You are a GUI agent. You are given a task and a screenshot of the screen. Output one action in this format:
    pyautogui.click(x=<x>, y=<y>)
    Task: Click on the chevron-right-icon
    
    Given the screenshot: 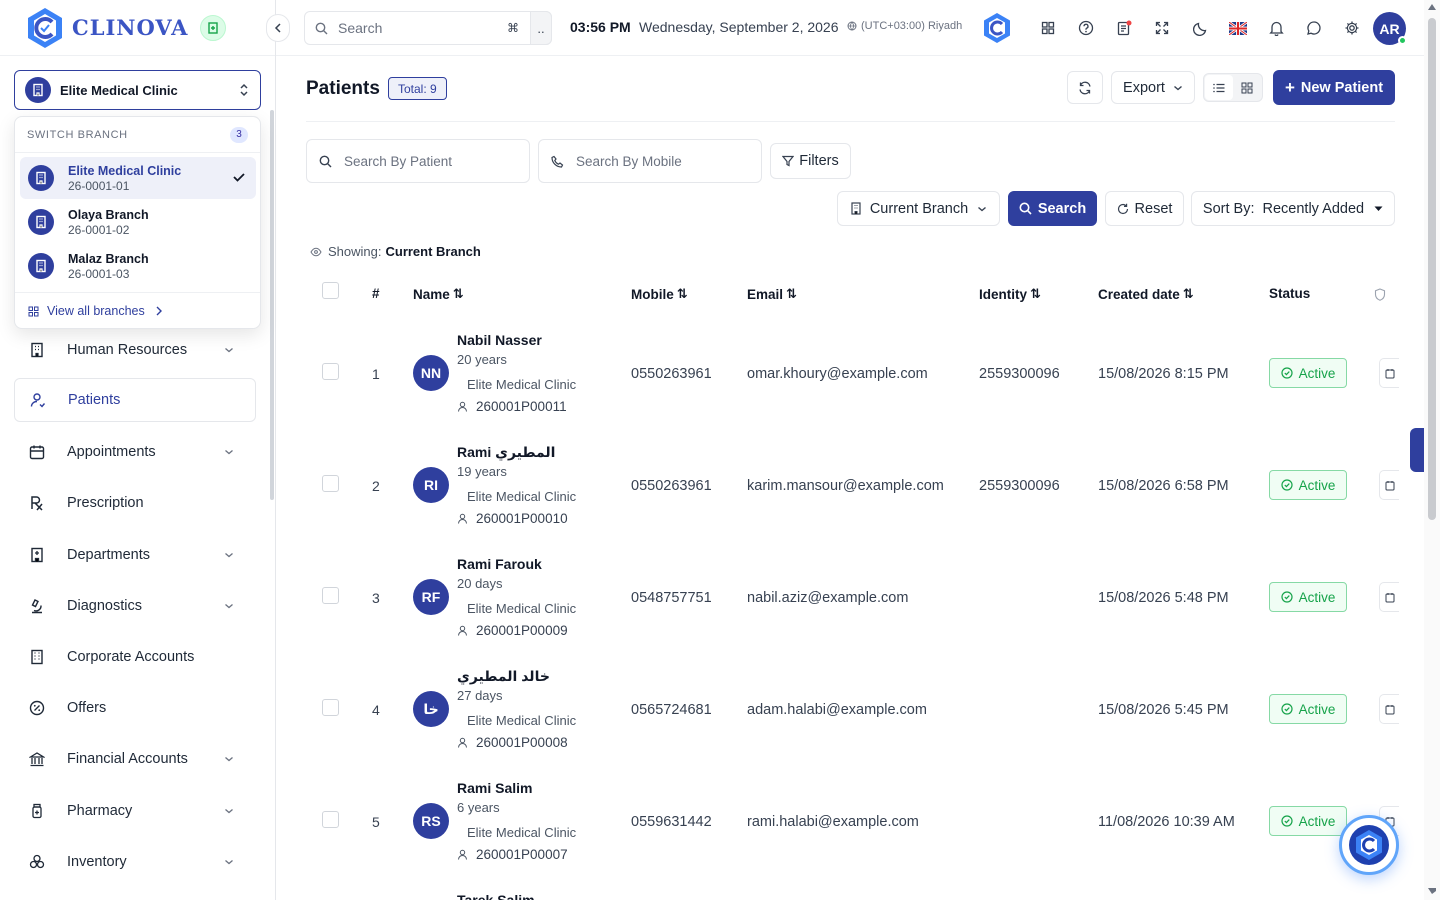 What is the action you would take?
    pyautogui.click(x=159, y=311)
    